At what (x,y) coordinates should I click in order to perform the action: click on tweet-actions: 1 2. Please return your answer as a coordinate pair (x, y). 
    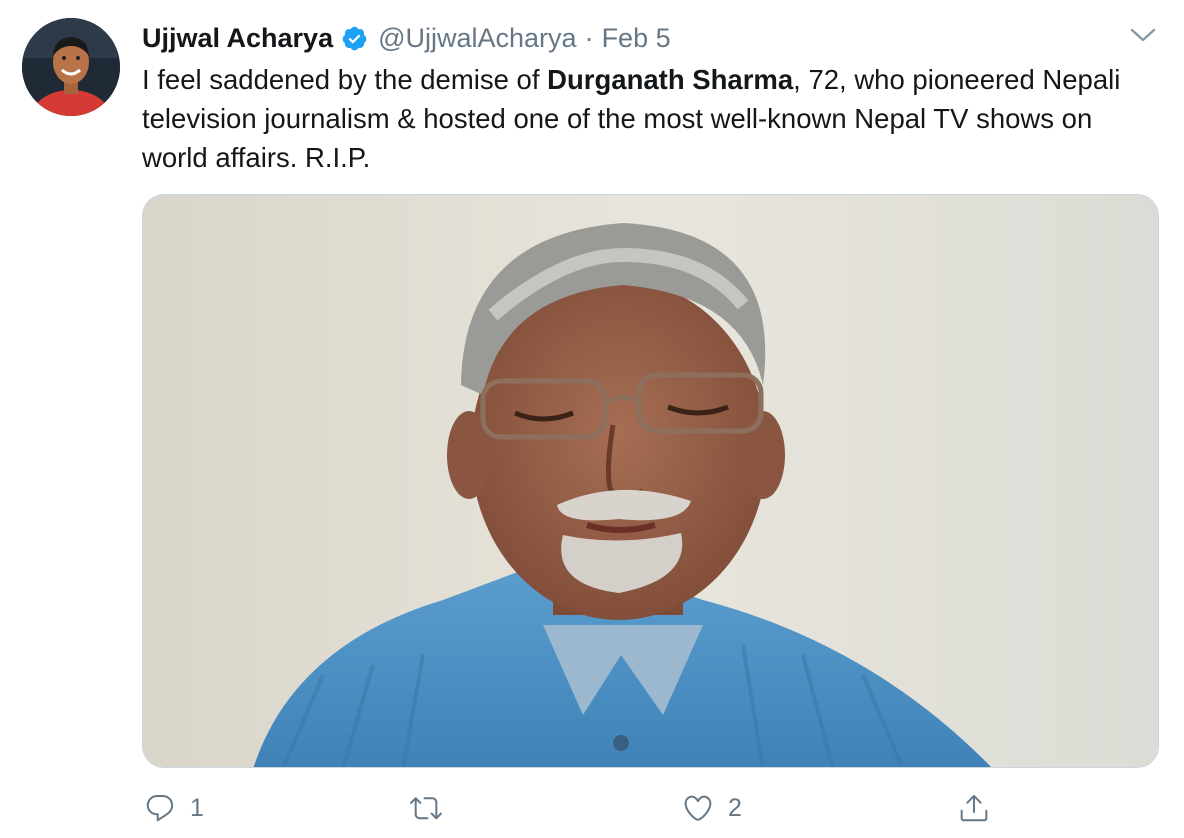
    Looking at the image, I should click on (652, 808).